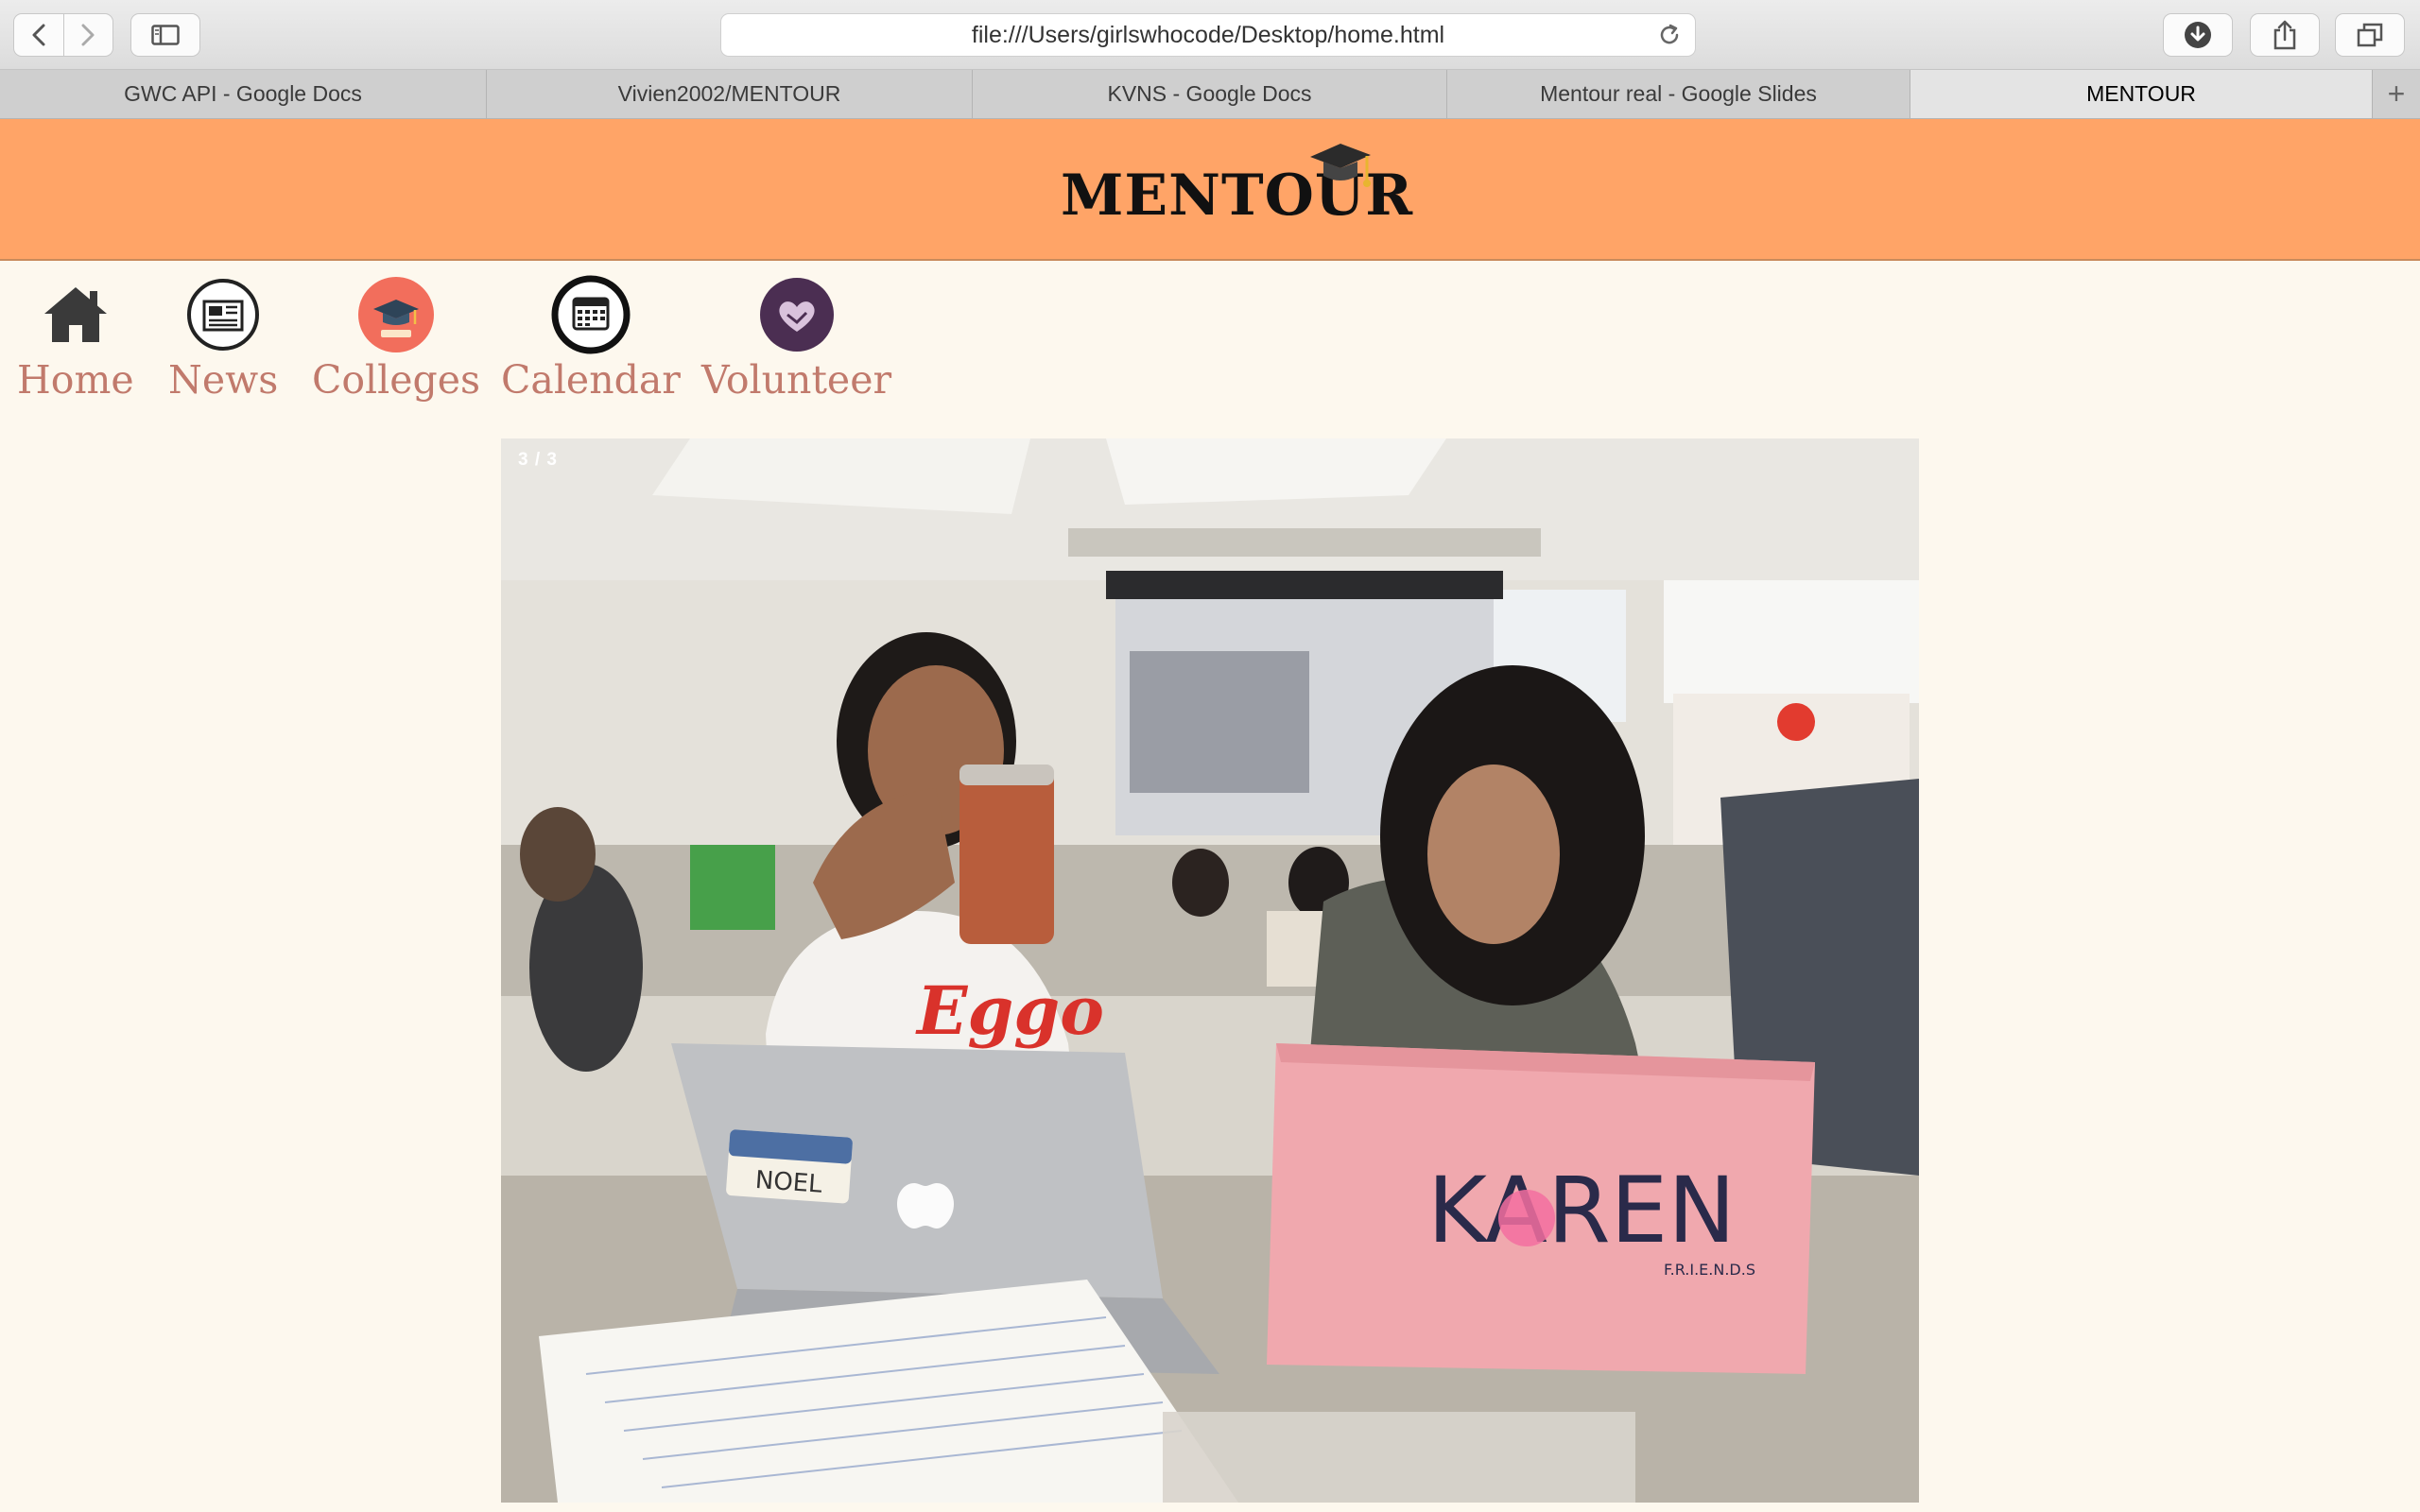  Describe the element at coordinates (223, 314) in the screenshot. I see `newspaper-icon` at that location.